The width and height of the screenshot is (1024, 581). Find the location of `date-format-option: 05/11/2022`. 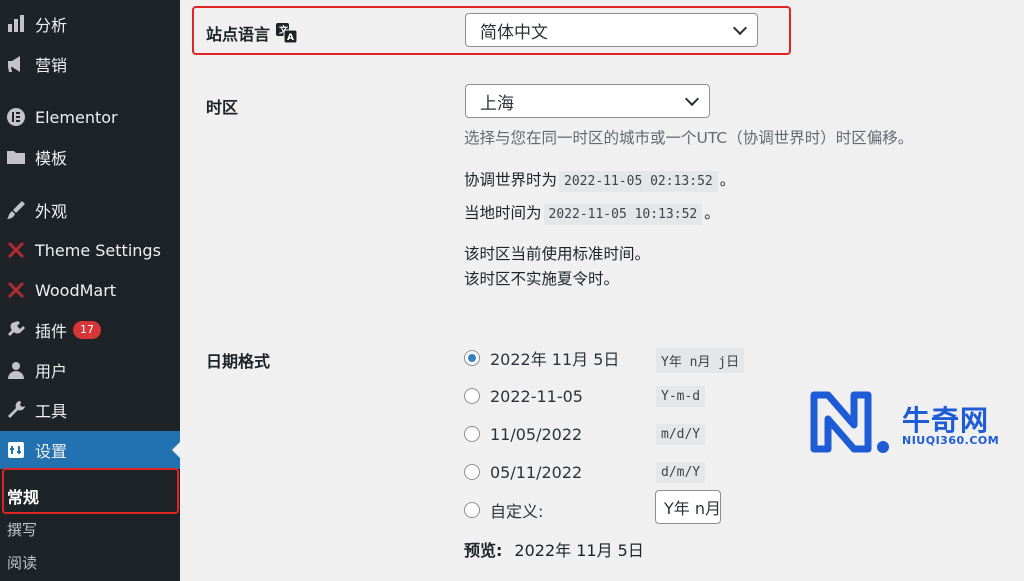

date-format-option: 05/11/2022 is located at coordinates (523, 472).